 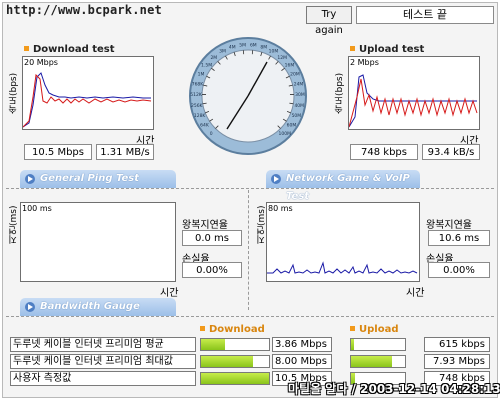 I want to click on gauge-tick-label: 512K, so click(x=196, y=95).